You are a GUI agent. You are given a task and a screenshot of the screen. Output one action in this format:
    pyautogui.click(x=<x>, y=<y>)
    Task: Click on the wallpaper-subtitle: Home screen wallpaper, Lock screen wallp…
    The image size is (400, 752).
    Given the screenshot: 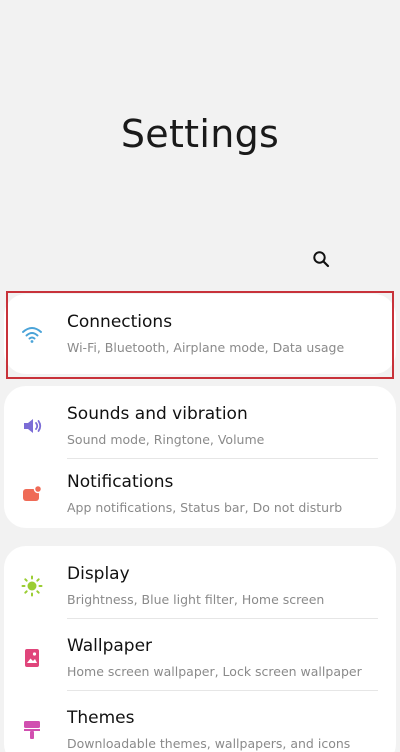 What is the action you would take?
    pyautogui.click(x=214, y=671)
    